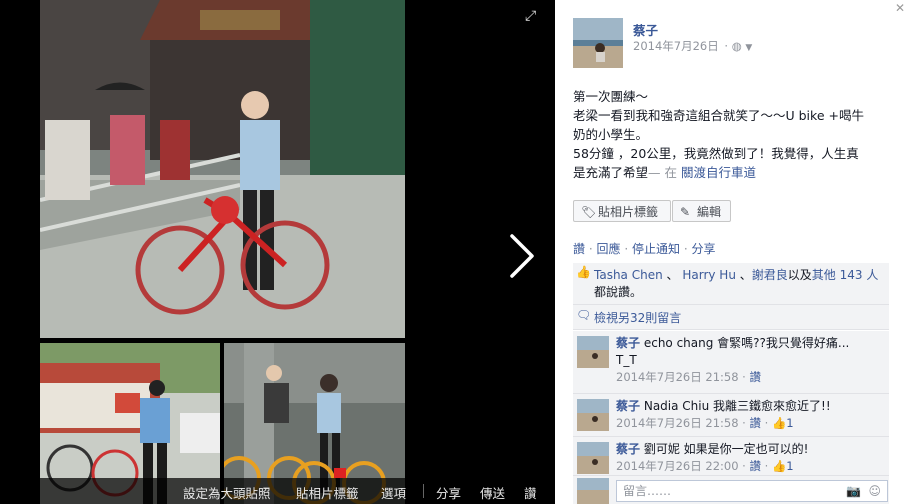  What do you see at coordinates (718, 115) in the screenshot?
I see `post-line: 老梁一看到我和強奇這組合就笑了～～U bike +喝牛` at bounding box center [718, 115].